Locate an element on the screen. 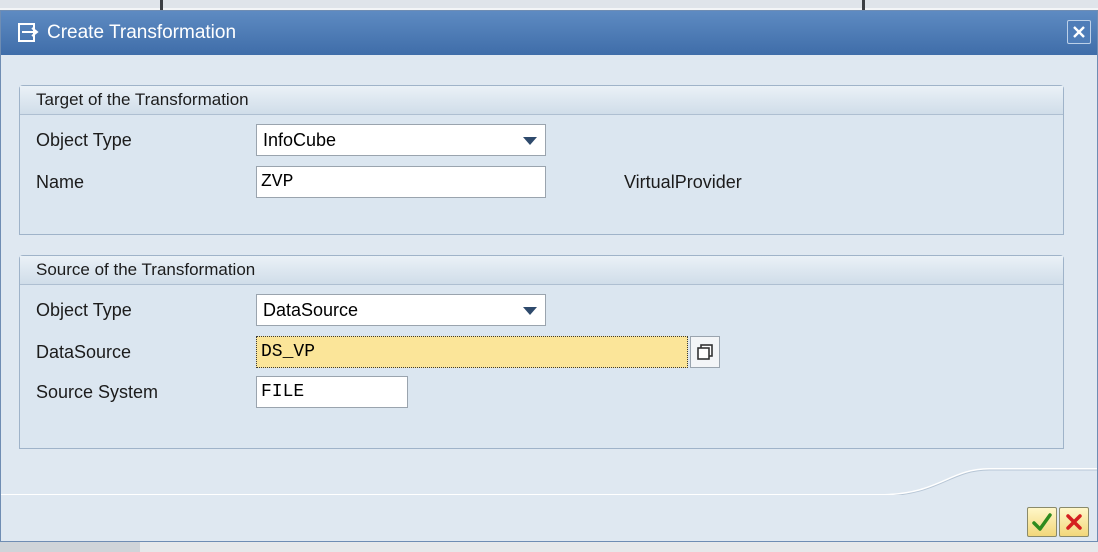 Image resolution: width=1098 pixels, height=552 pixels. target-name-input: ZVP is located at coordinates (401, 182).